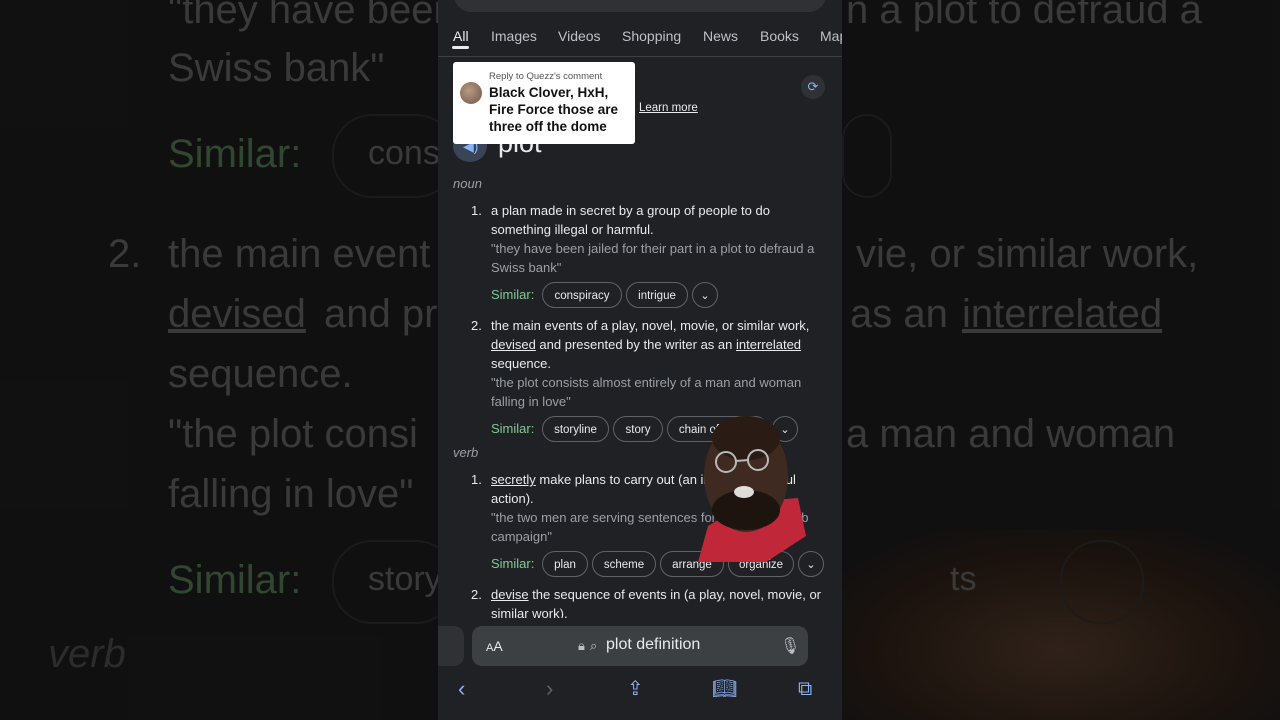 The image size is (1280, 720). What do you see at coordinates (624, 564) in the screenshot?
I see `similar-chip: scheme` at bounding box center [624, 564].